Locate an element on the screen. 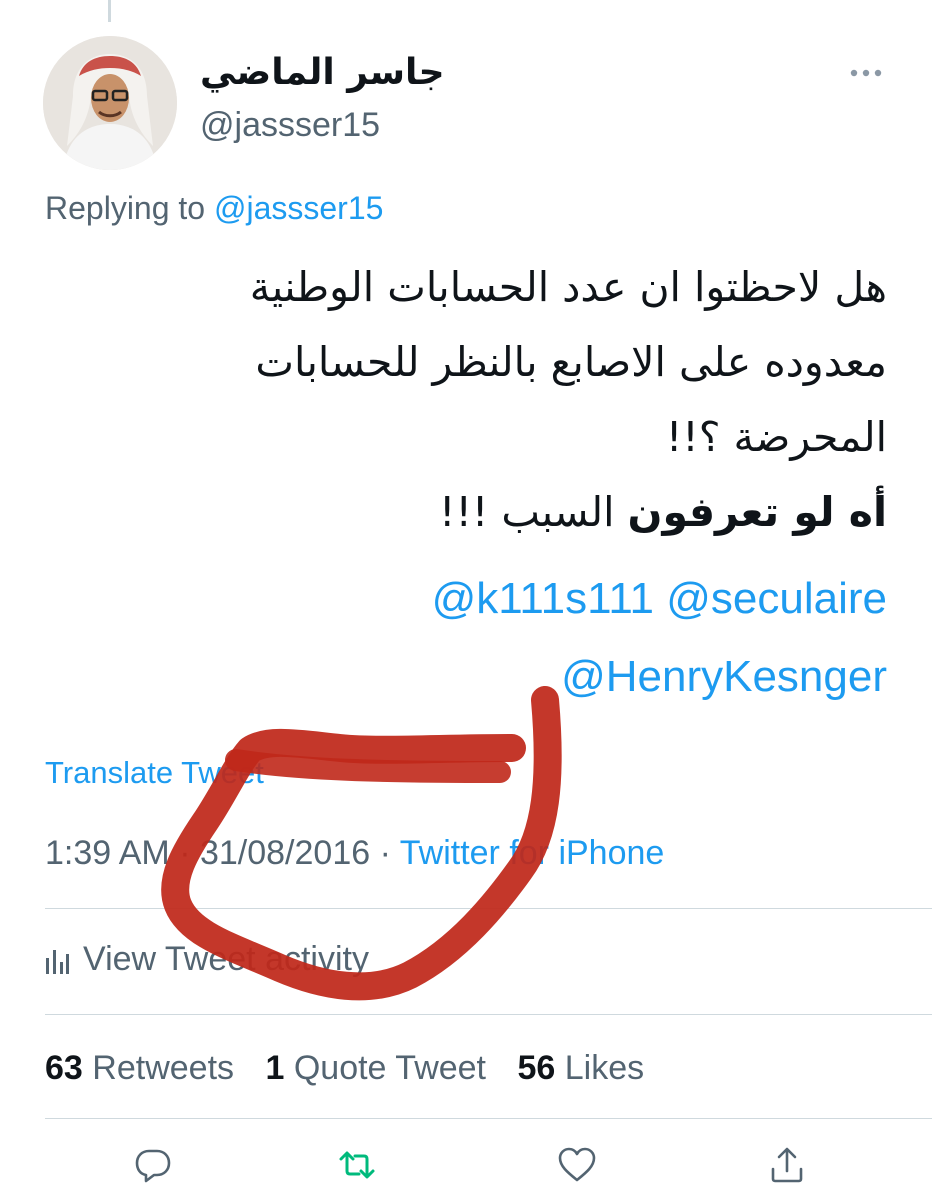 This screenshot has width=932, height=1200. replying-to-line: Replying to @jassser15 is located at coordinates (214, 208).